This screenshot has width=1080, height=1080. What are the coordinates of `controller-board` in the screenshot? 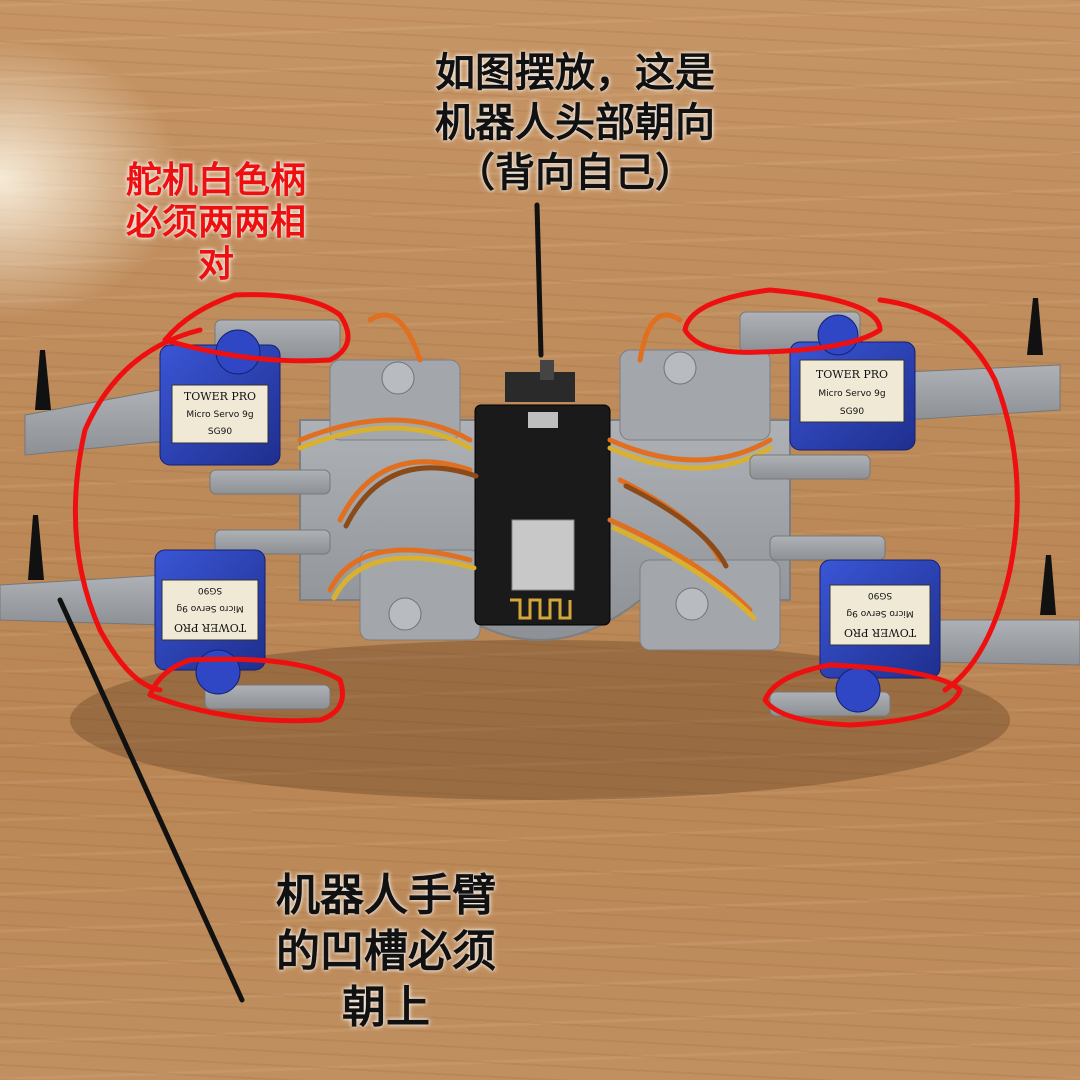 It's located at (542, 493).